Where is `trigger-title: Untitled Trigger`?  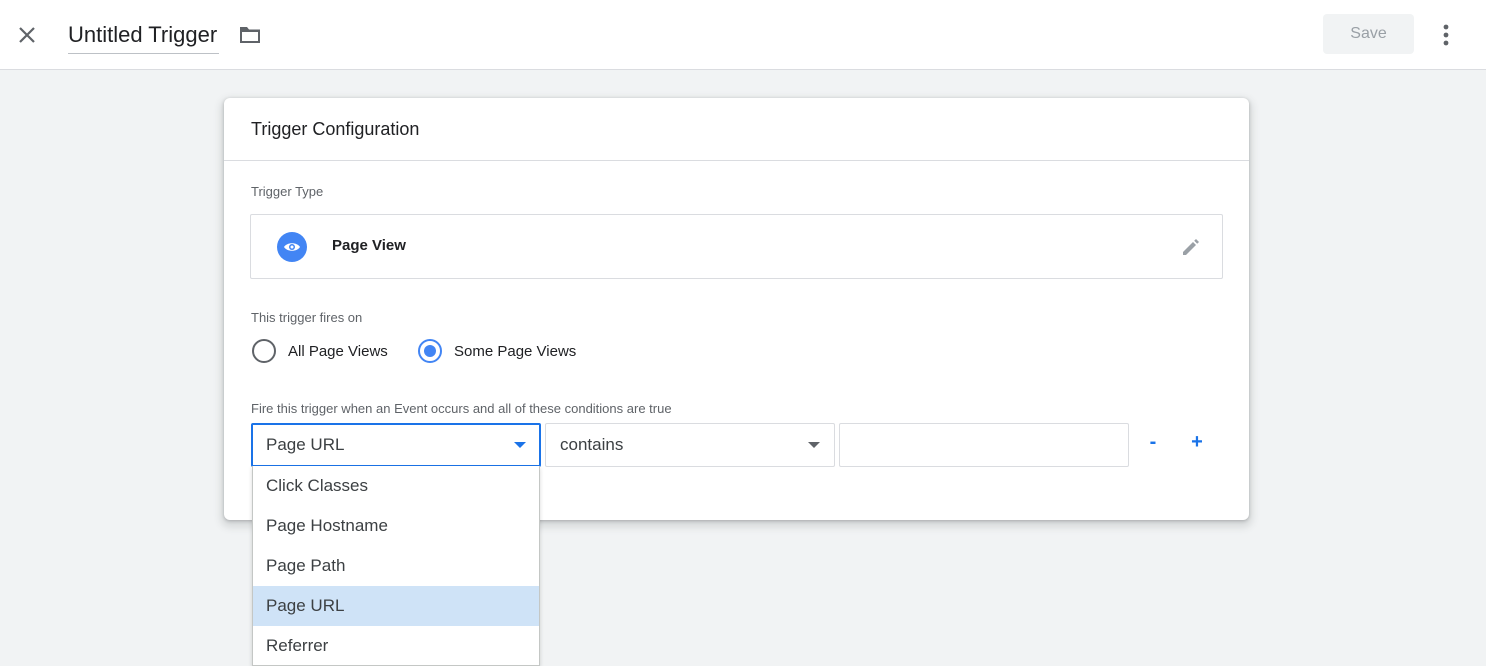 trigger-title: Untitled Trigger is located at coordinates (144, 37).